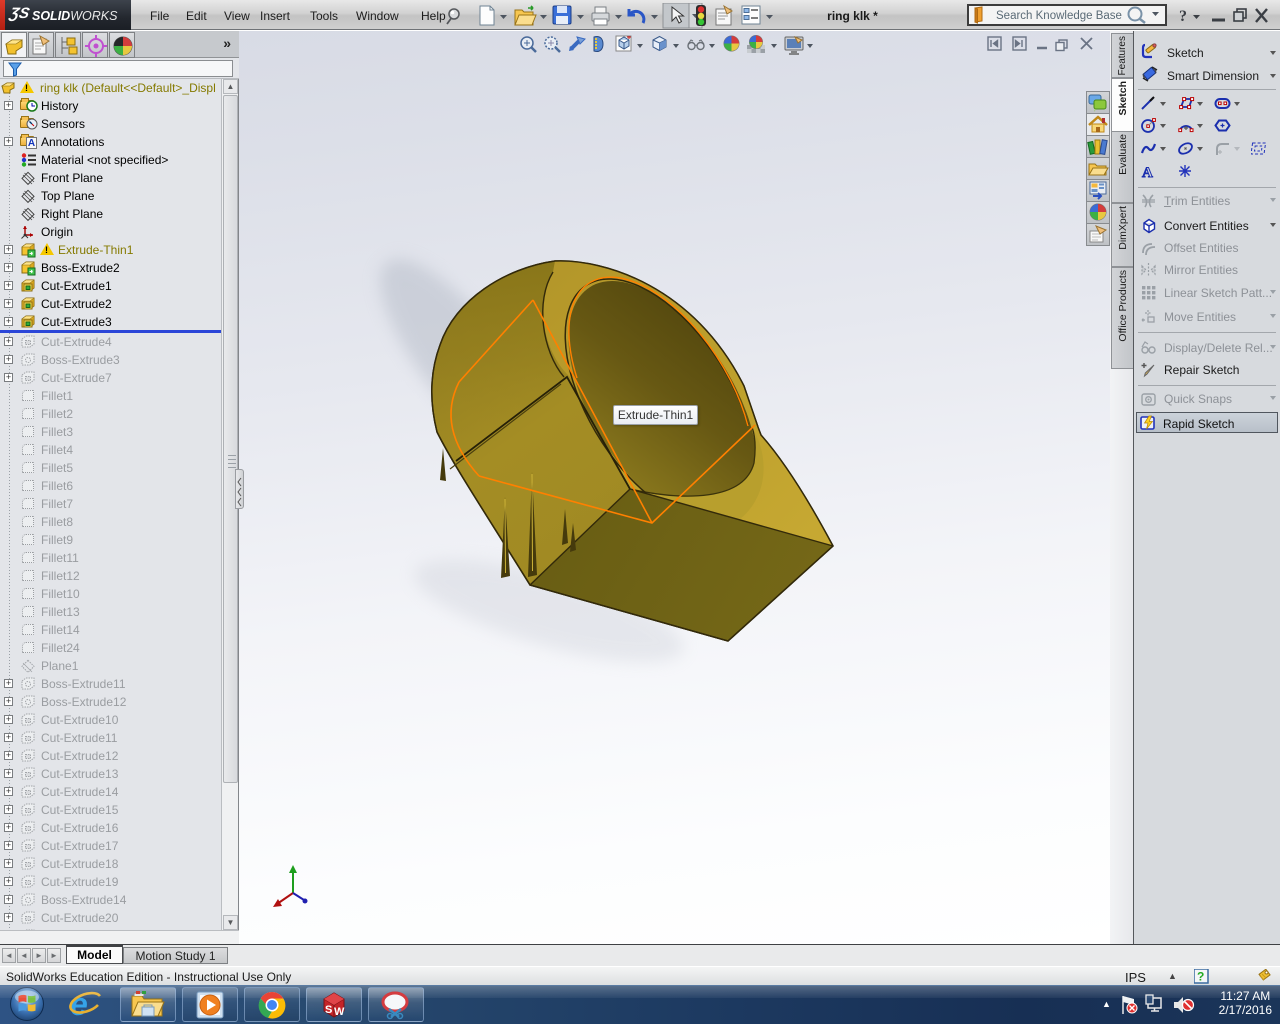 This screenshot has height=1024, width=1280. Describe the element at coordinates (328, 1010) in the screenshot. I see `svg-text: S` at that location.